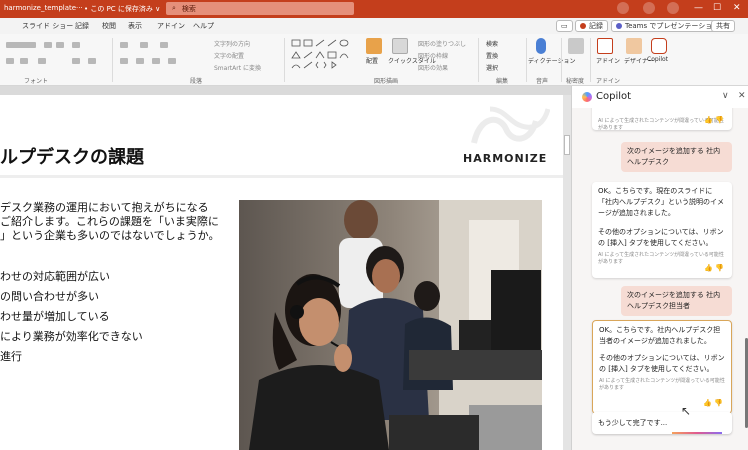 This screenshot has height=450, width=748. What do you see at coordinates (659, 46) in the screenshot?
I see `copilot-ribbon-icon` at bounding box center [659, 46].